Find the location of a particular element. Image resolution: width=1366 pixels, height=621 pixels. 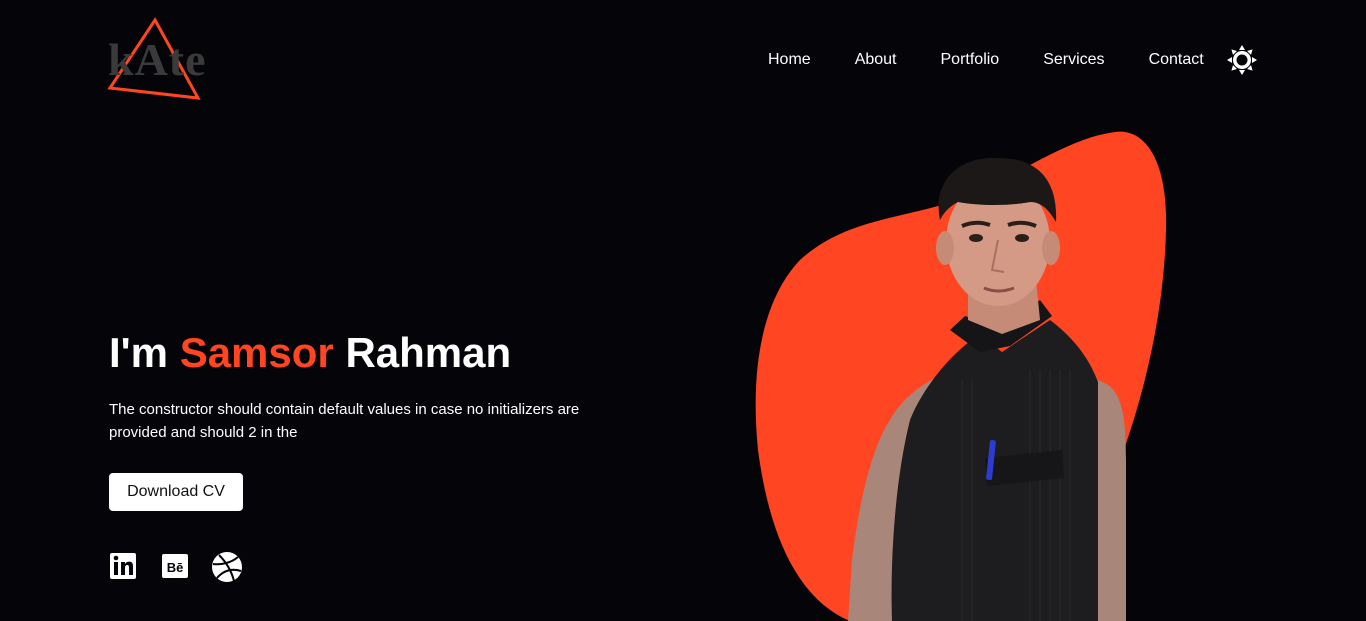

behance-link: Bē is located at coordinates (175, 566).